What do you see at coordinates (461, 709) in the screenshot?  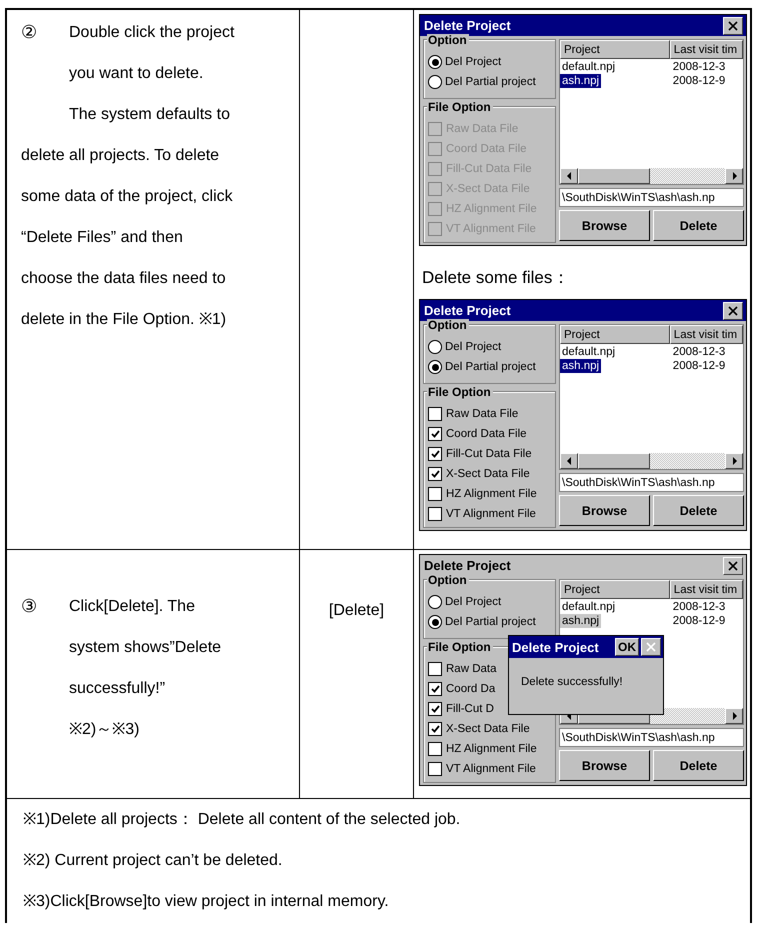 I see `checkbox-option: Fill-Cut D` at bounding box center [461, 709].